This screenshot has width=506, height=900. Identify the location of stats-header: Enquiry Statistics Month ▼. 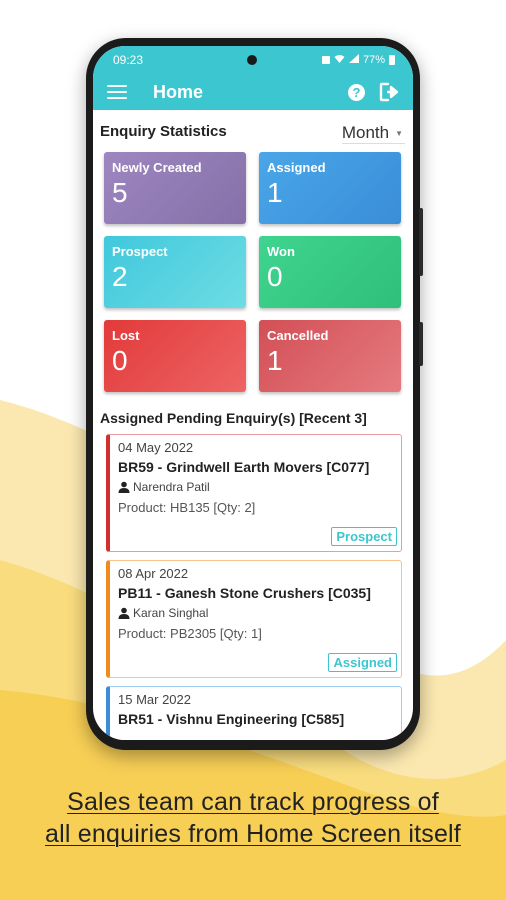
(252, 127).